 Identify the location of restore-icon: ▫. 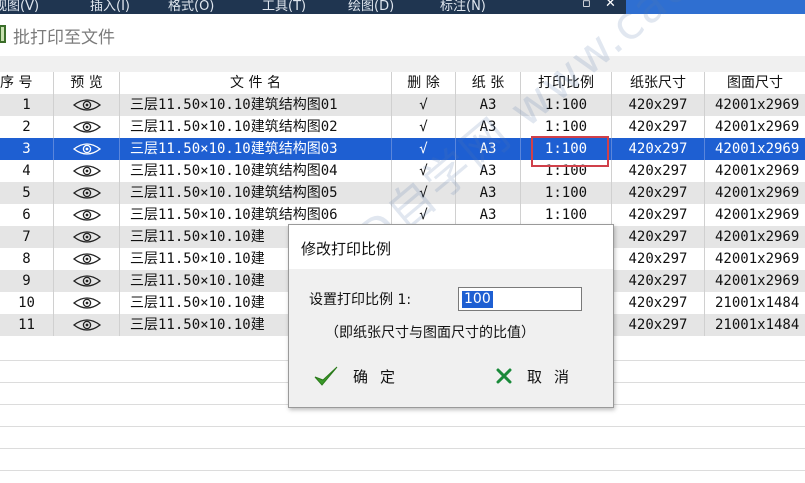
(586, 5).